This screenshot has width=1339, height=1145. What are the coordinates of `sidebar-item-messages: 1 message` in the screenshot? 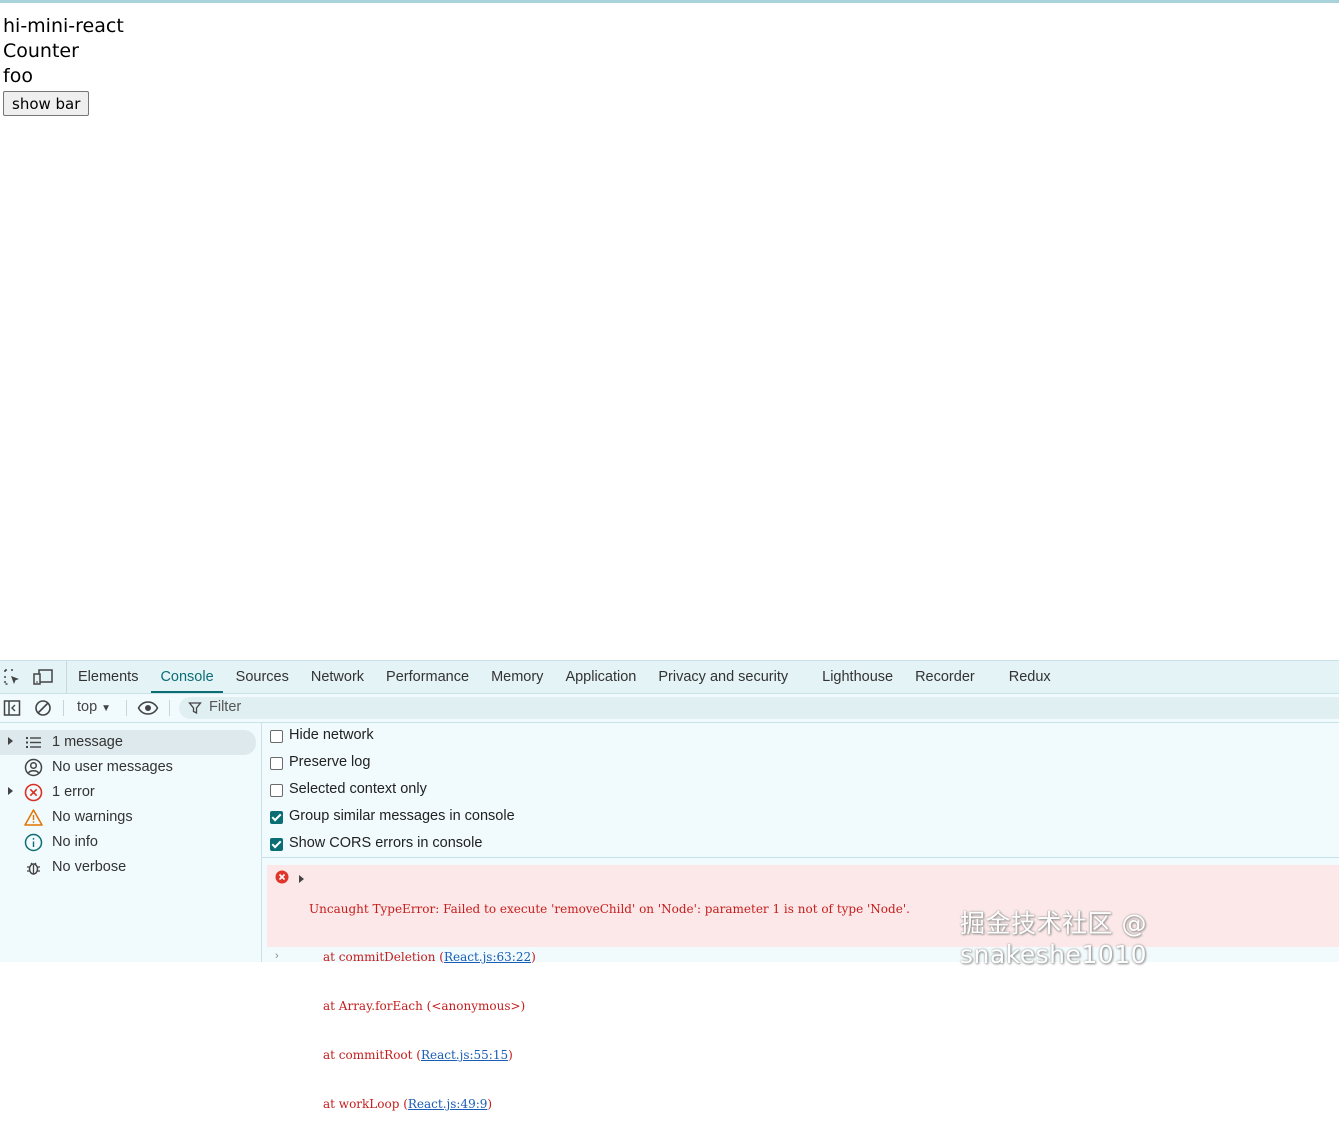 It's located at (128, 742).